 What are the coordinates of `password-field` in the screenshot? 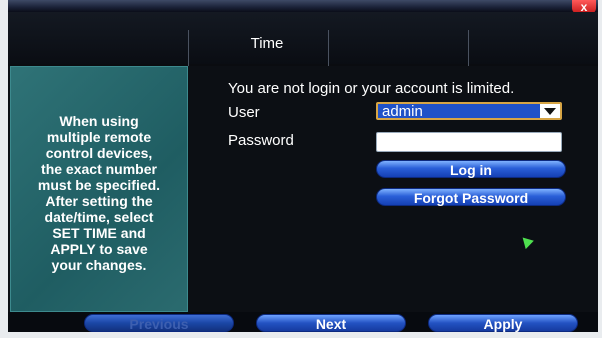 It's located at (469, 142).